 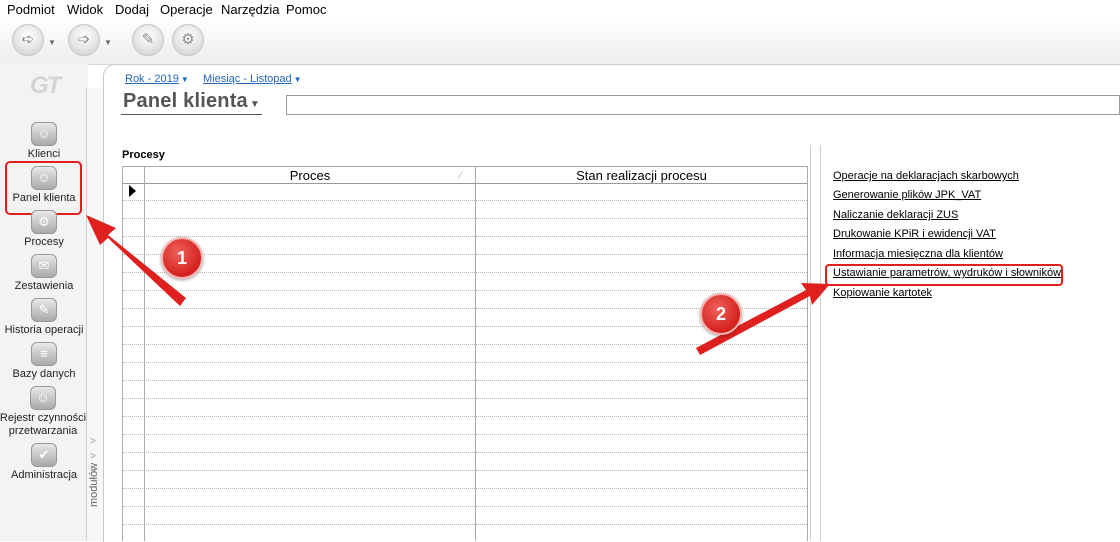 I want to click on menu-widok: Widok, so click(x=85, y=9).